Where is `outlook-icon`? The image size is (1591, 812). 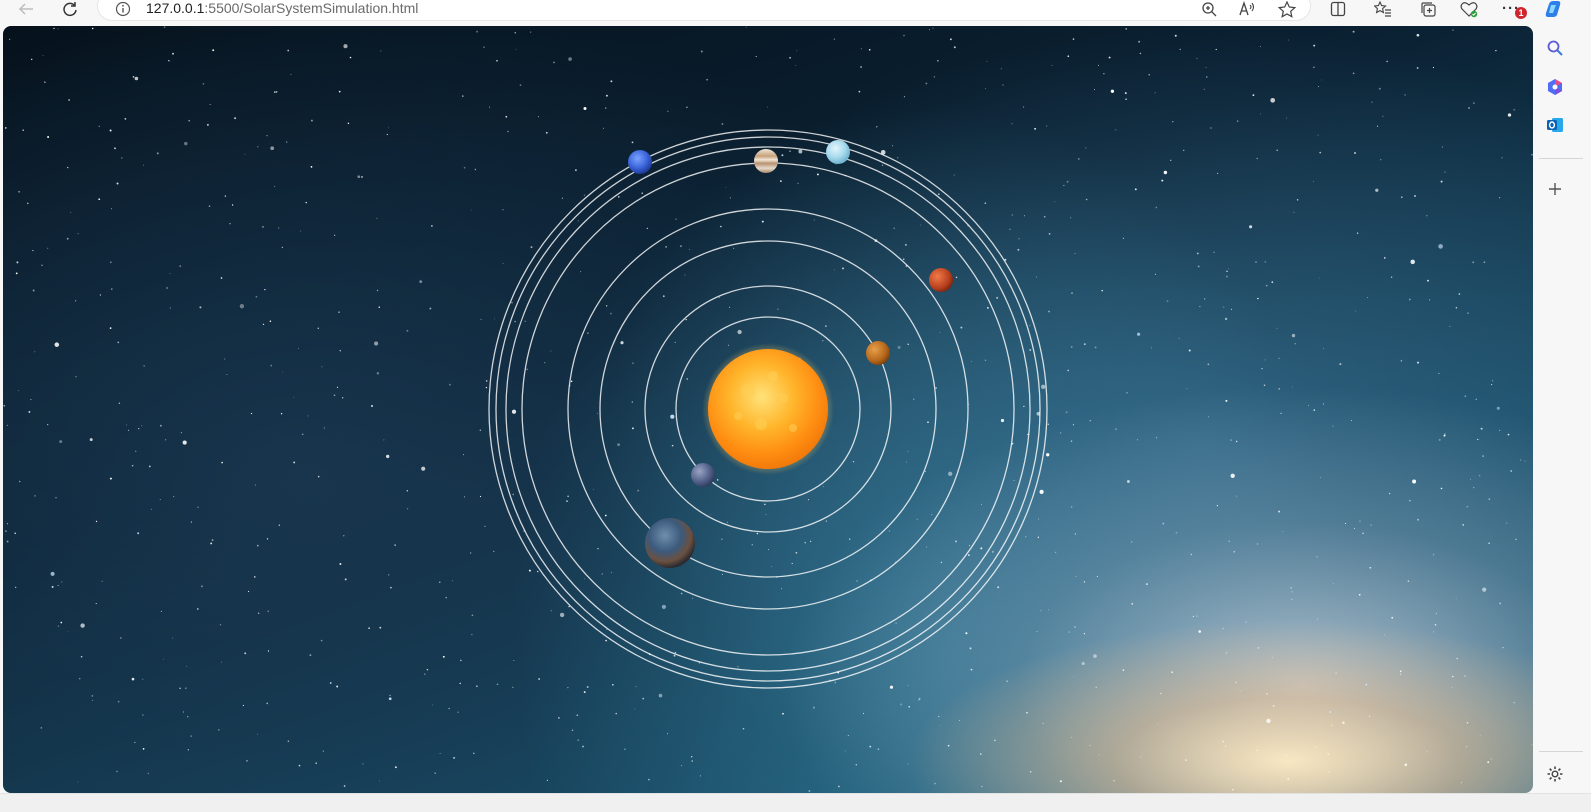
outlook-icon is located at coordinates (1555, 125).